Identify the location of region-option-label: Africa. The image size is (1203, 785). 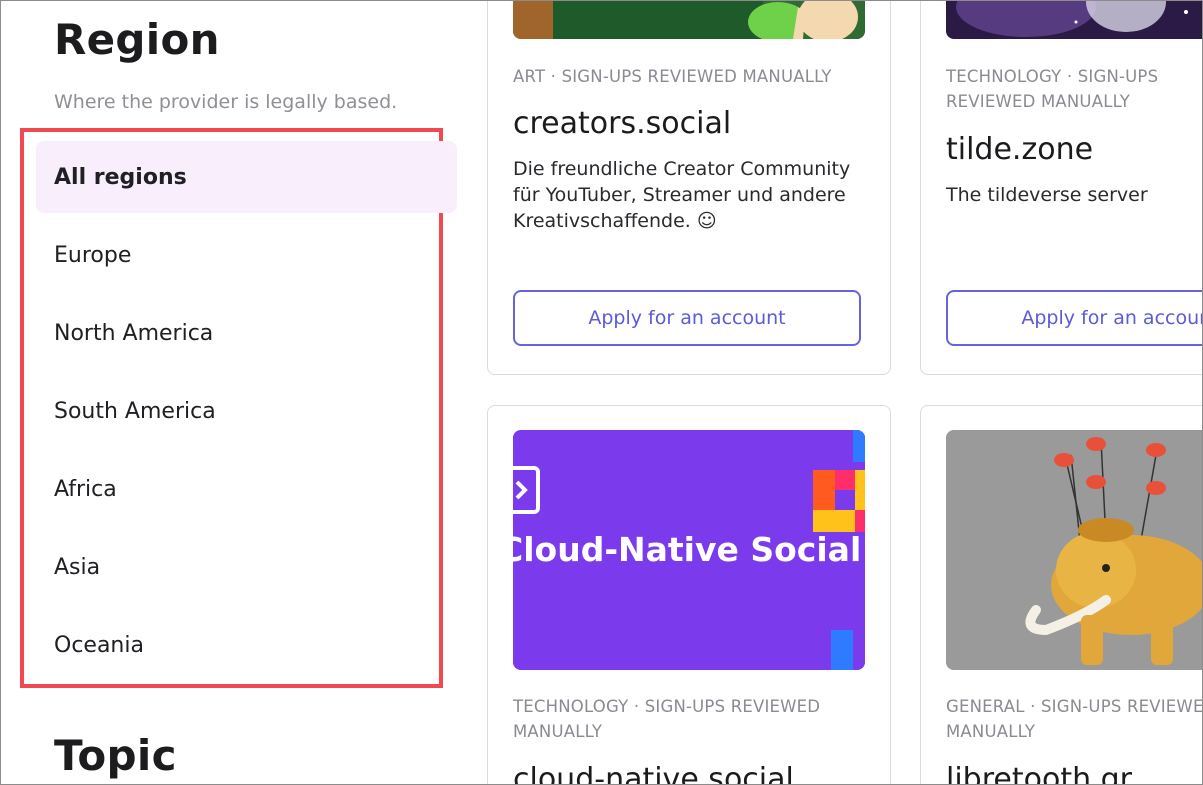
(85, 489).